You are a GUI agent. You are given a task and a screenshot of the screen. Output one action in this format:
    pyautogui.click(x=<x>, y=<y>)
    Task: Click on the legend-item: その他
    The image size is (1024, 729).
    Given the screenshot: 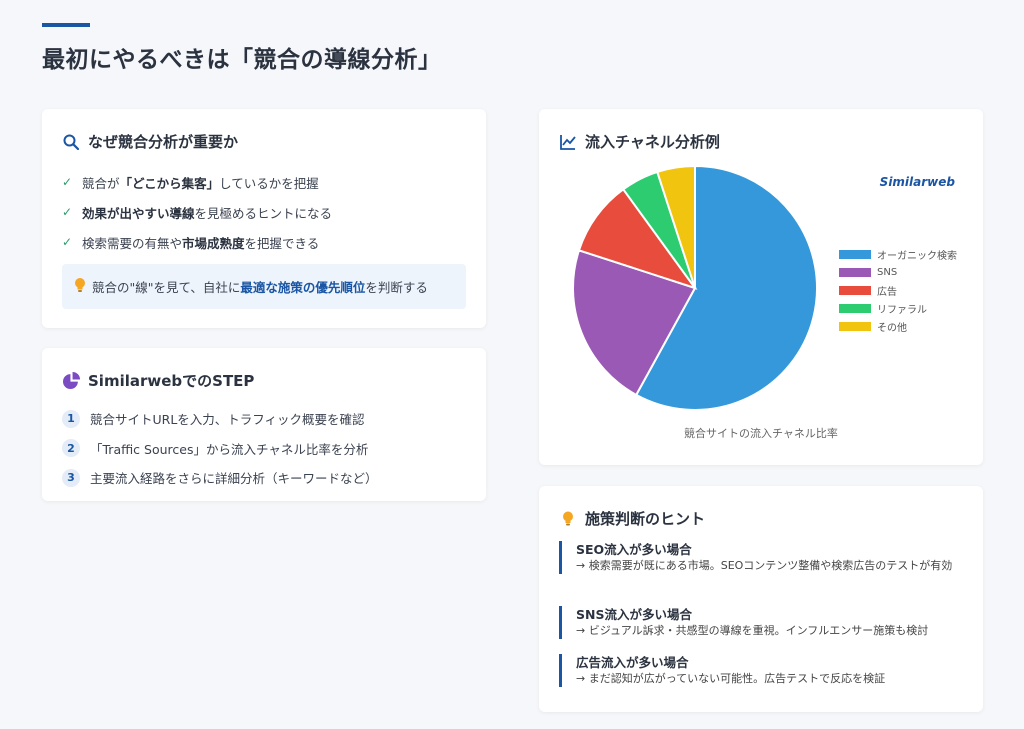 What is the action you would take?
    pyautogui.click(x=898, y=326)
    